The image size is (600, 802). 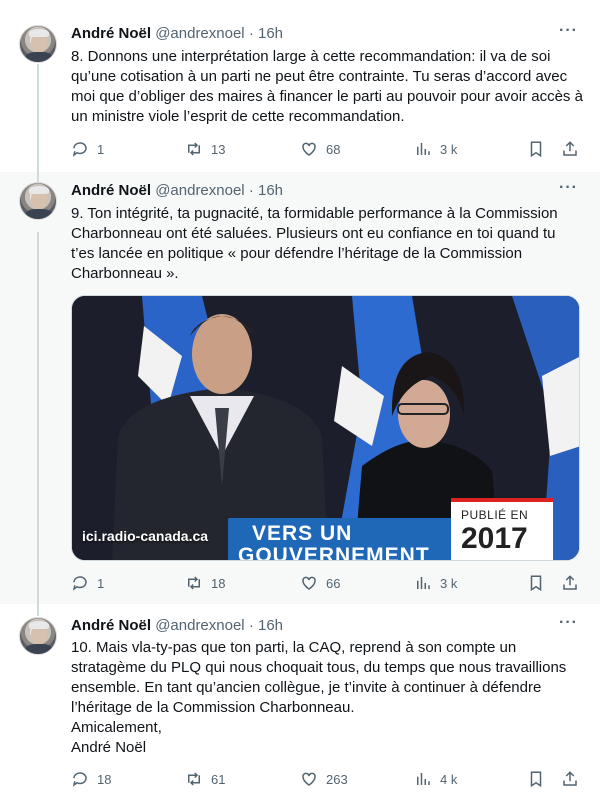 What do you see at coordinates (104, 779) in the screenshot?
I see `reply-count: 18` at bounding box center [104, 779].